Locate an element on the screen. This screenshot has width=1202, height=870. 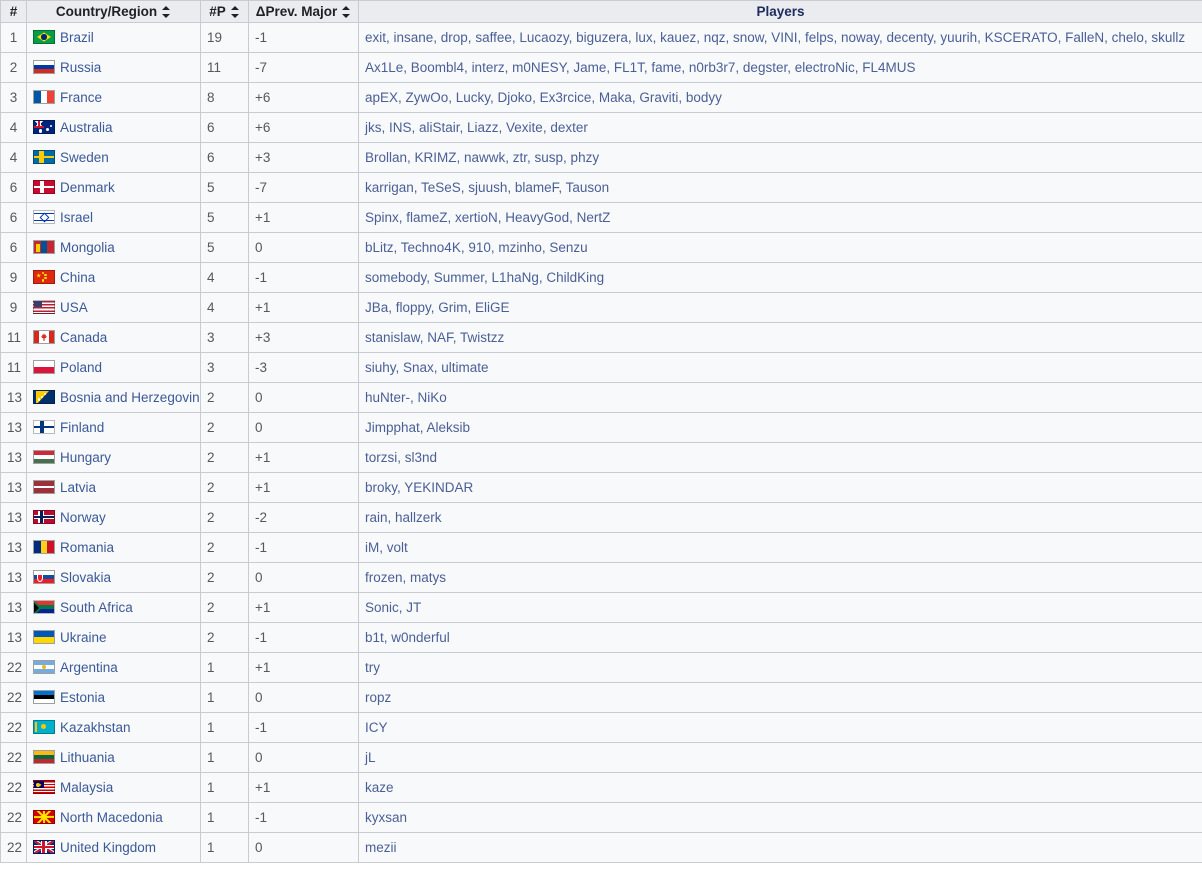
table-row: 13 Finland 2 0 Jimpphat, Aleksib is located at coordinates (601, 427).